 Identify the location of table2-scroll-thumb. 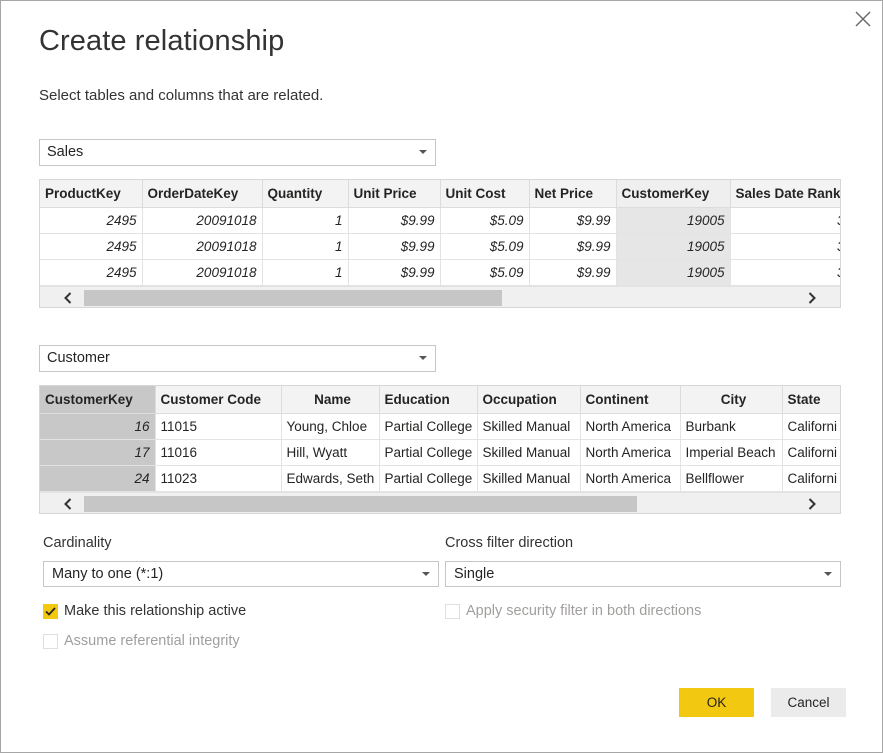
(360, 504).